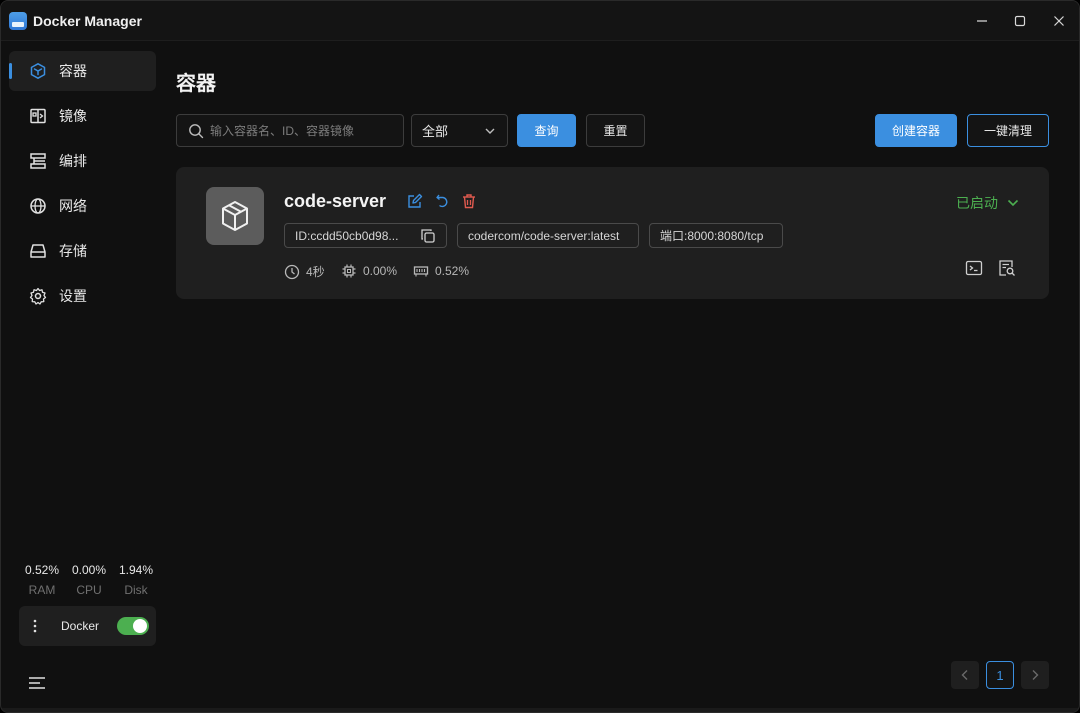  What do you see at coordinates (459, 130) in the screenshot?
I see `filter-select: 全部` at bounding box center [459, 130].